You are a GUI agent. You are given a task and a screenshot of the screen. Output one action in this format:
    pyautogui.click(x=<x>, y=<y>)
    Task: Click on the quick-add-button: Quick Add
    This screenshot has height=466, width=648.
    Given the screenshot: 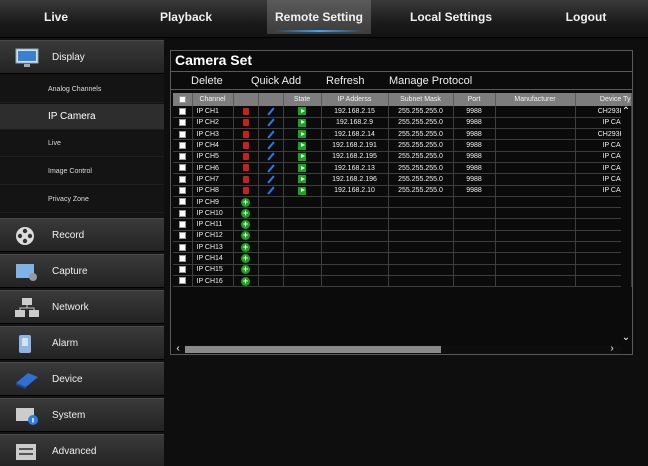 What is the action you would take?
    pyautogui.click(x=276, y=81)
    